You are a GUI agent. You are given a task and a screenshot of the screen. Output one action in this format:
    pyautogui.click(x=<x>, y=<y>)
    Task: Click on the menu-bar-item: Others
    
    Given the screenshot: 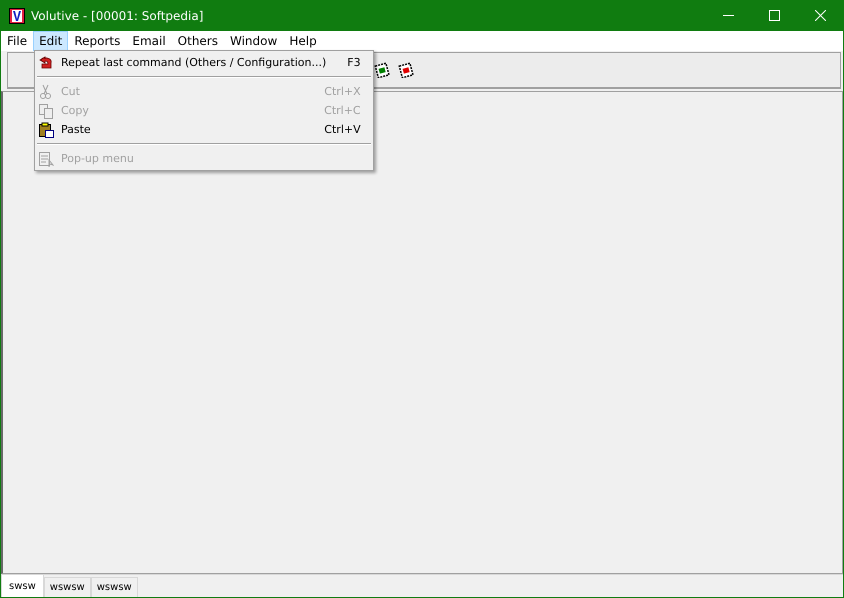 What is the action you would take?
    pyautogui.click(x=198, y=41)
    